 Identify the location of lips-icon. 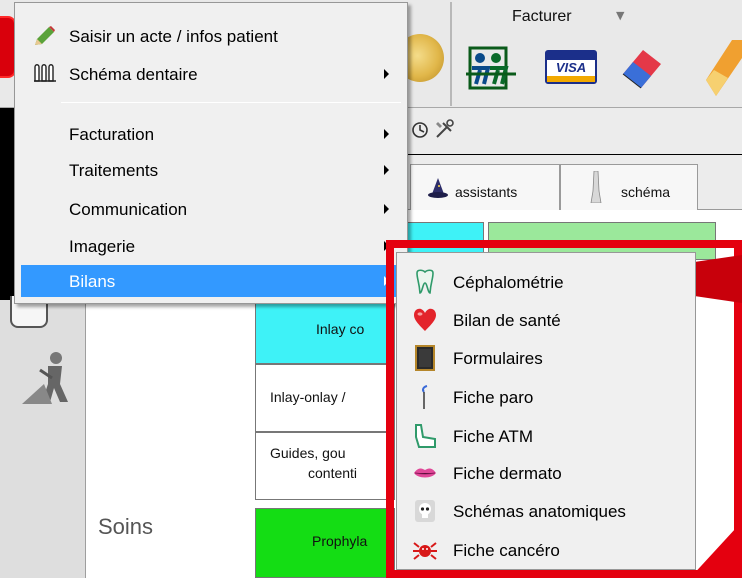
(425, 473).